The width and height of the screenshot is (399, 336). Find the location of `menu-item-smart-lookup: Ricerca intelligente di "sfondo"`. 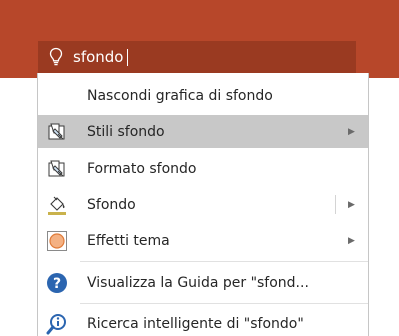

menu-item-smart-lookup: Ricerca intelligente di "sfondo" is located at coordinates (203, 321).